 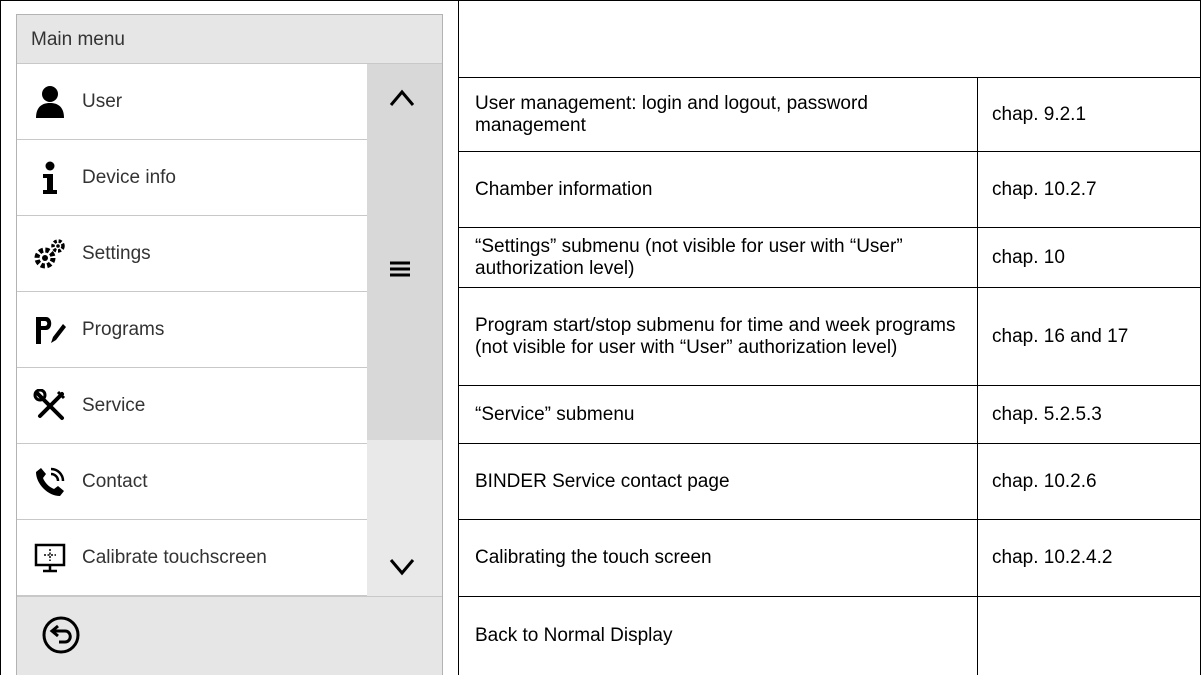 I want to click on row-chapter: chap. 10.2.7, so click(x=1088, y=189).